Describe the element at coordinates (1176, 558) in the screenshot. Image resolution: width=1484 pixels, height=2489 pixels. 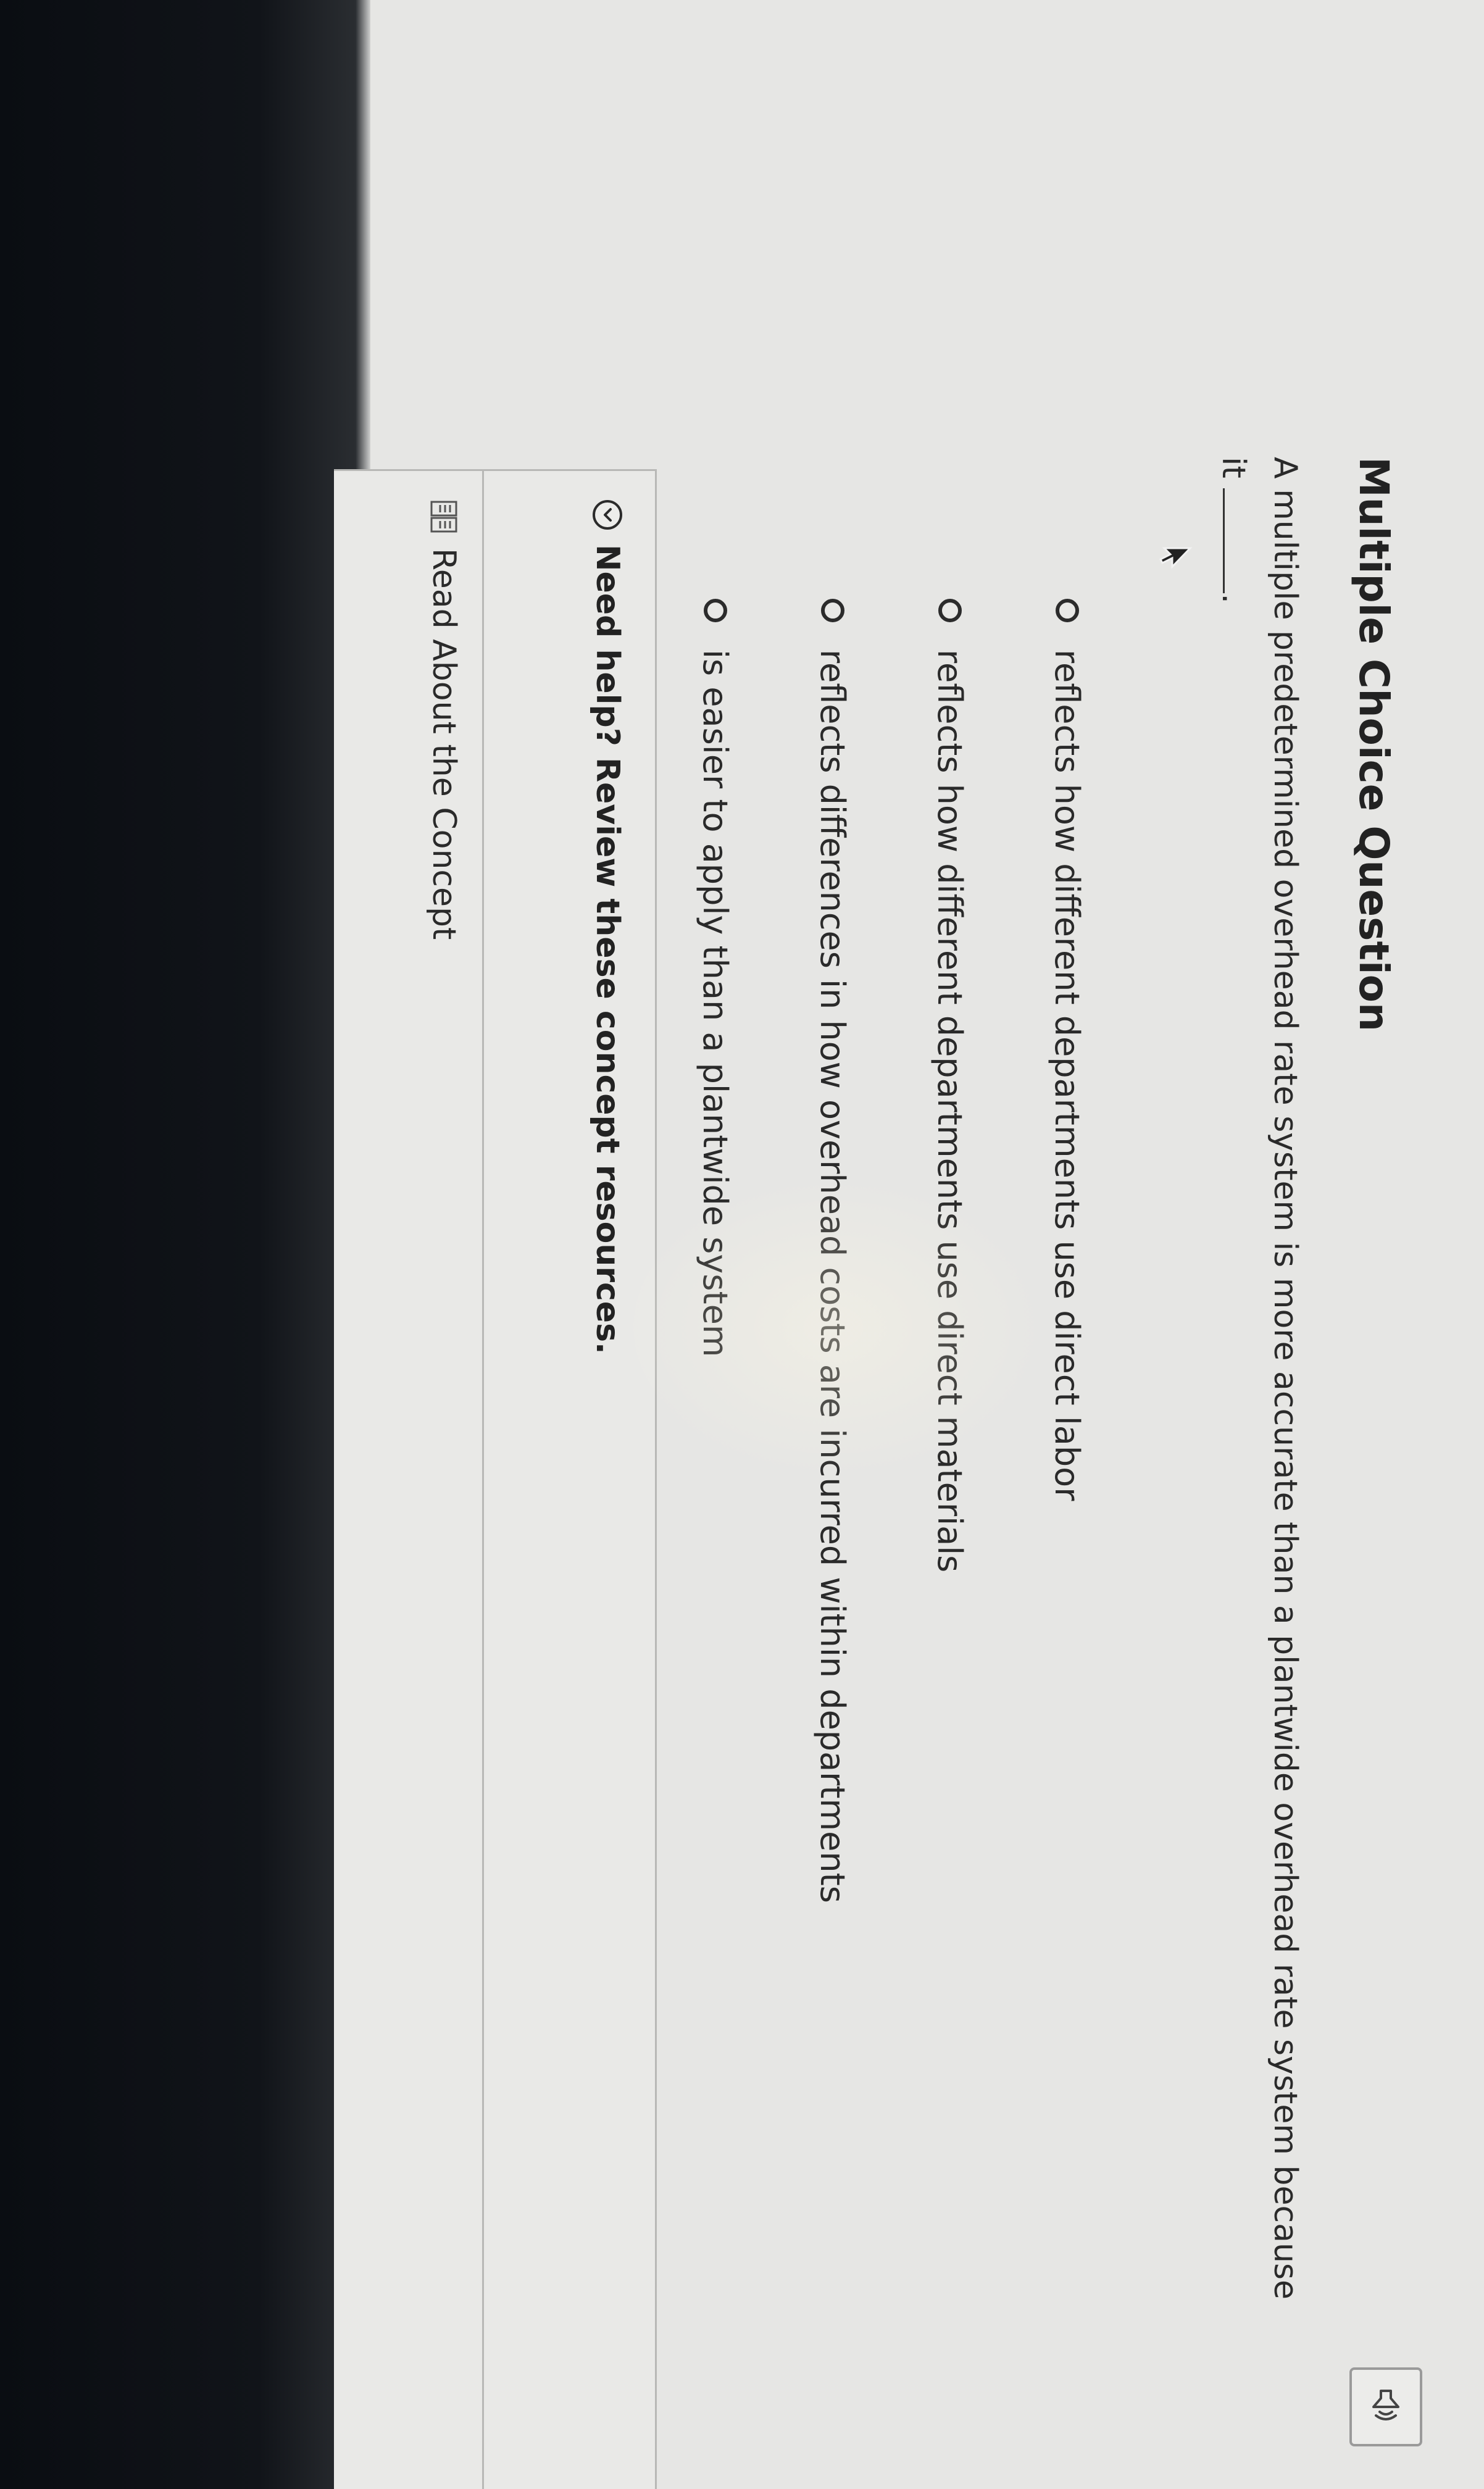
I see `mouse-cursor-icon` at that location.